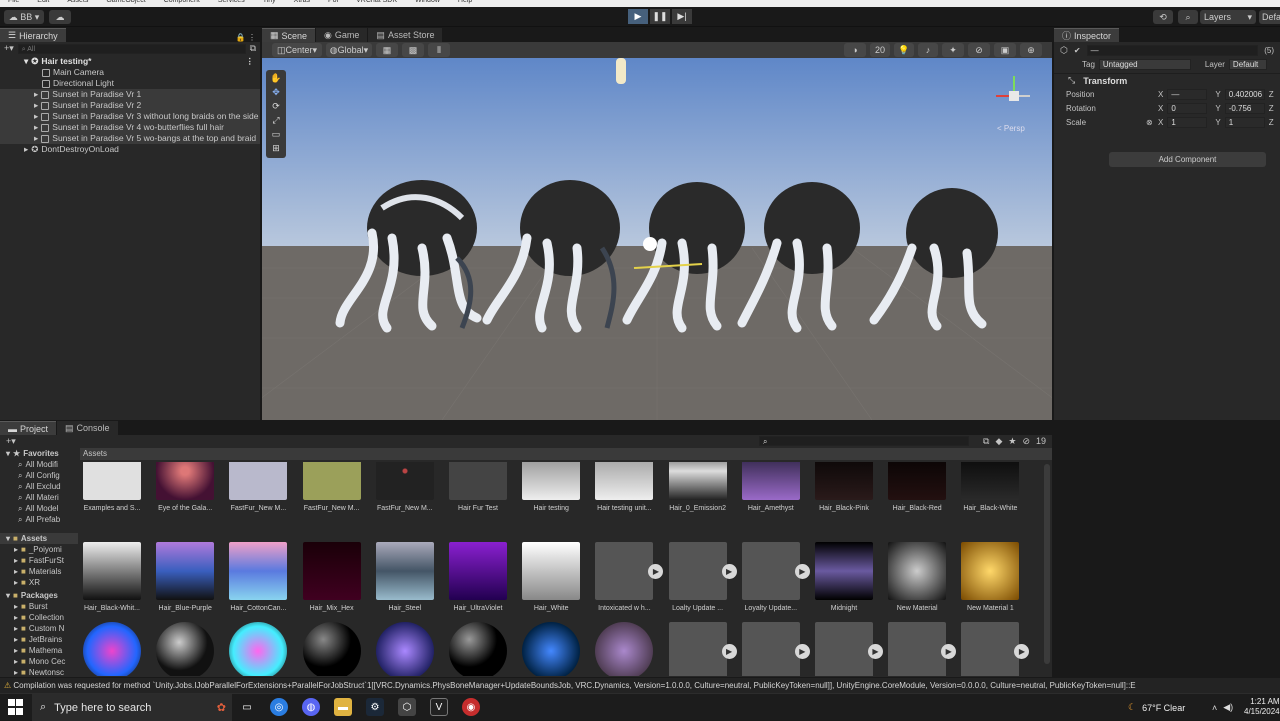 This screenshot has height=721, width=1280. I want to click on hierarchy-item-directional-light: Directional Light, so click(130, 83).